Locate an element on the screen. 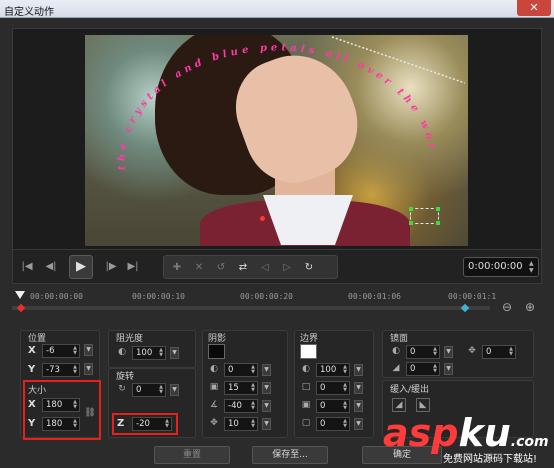 The height and width of the screenshot is (468, 554). shadow-input: 10 ▲ ▼ is located at coordinates (241, 424).